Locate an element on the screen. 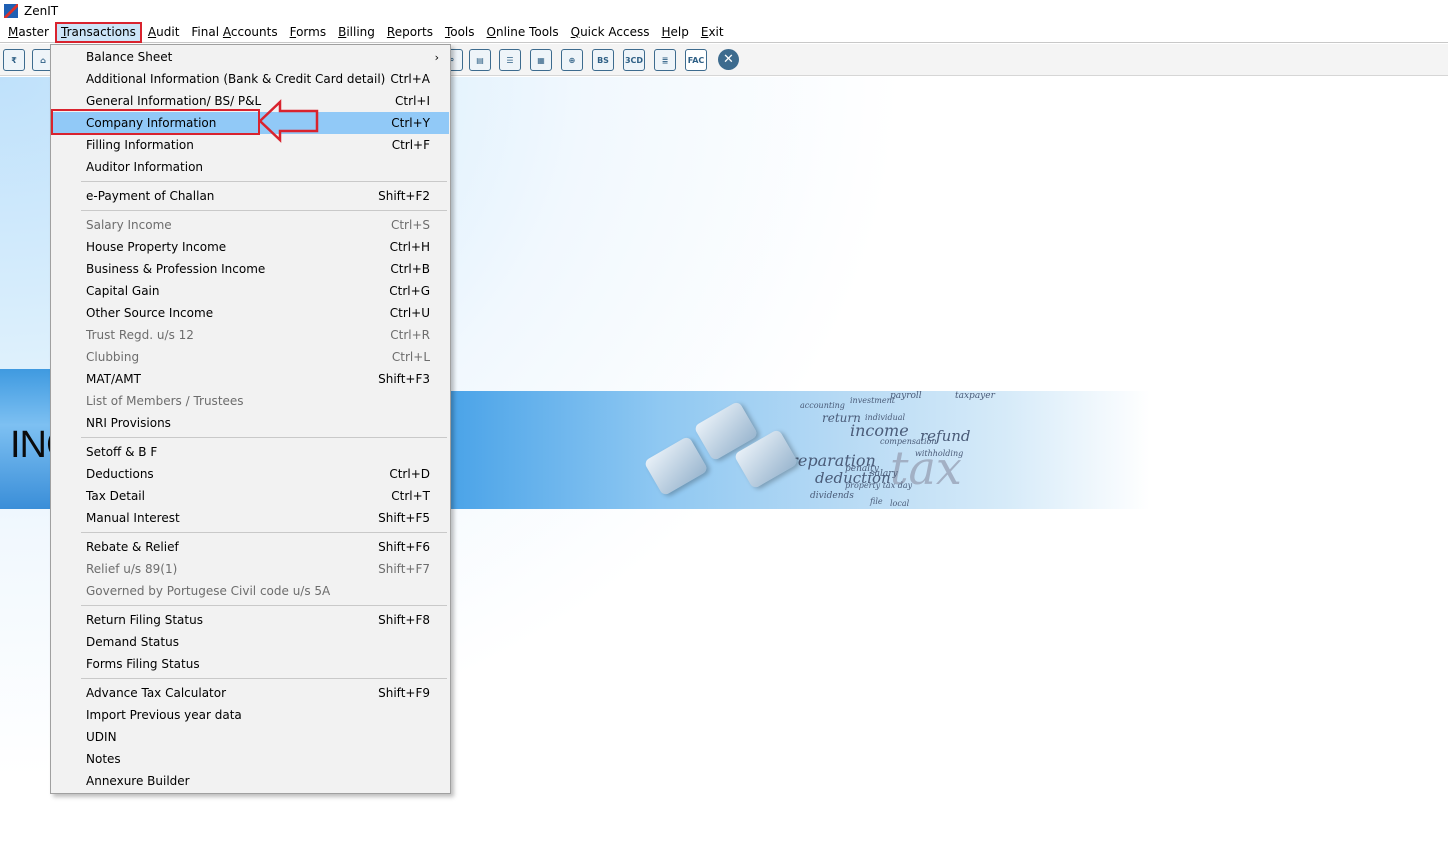 This screenshot has width=1448, height=846. menu-item-shortcut: Ctrl+L is located at coordinates (410, 357).